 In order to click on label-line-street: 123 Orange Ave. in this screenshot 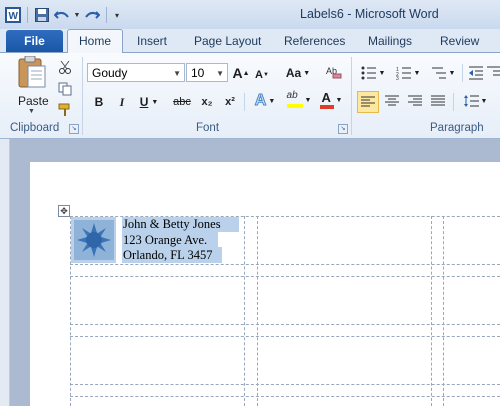, I will do `click(165, 239)`.